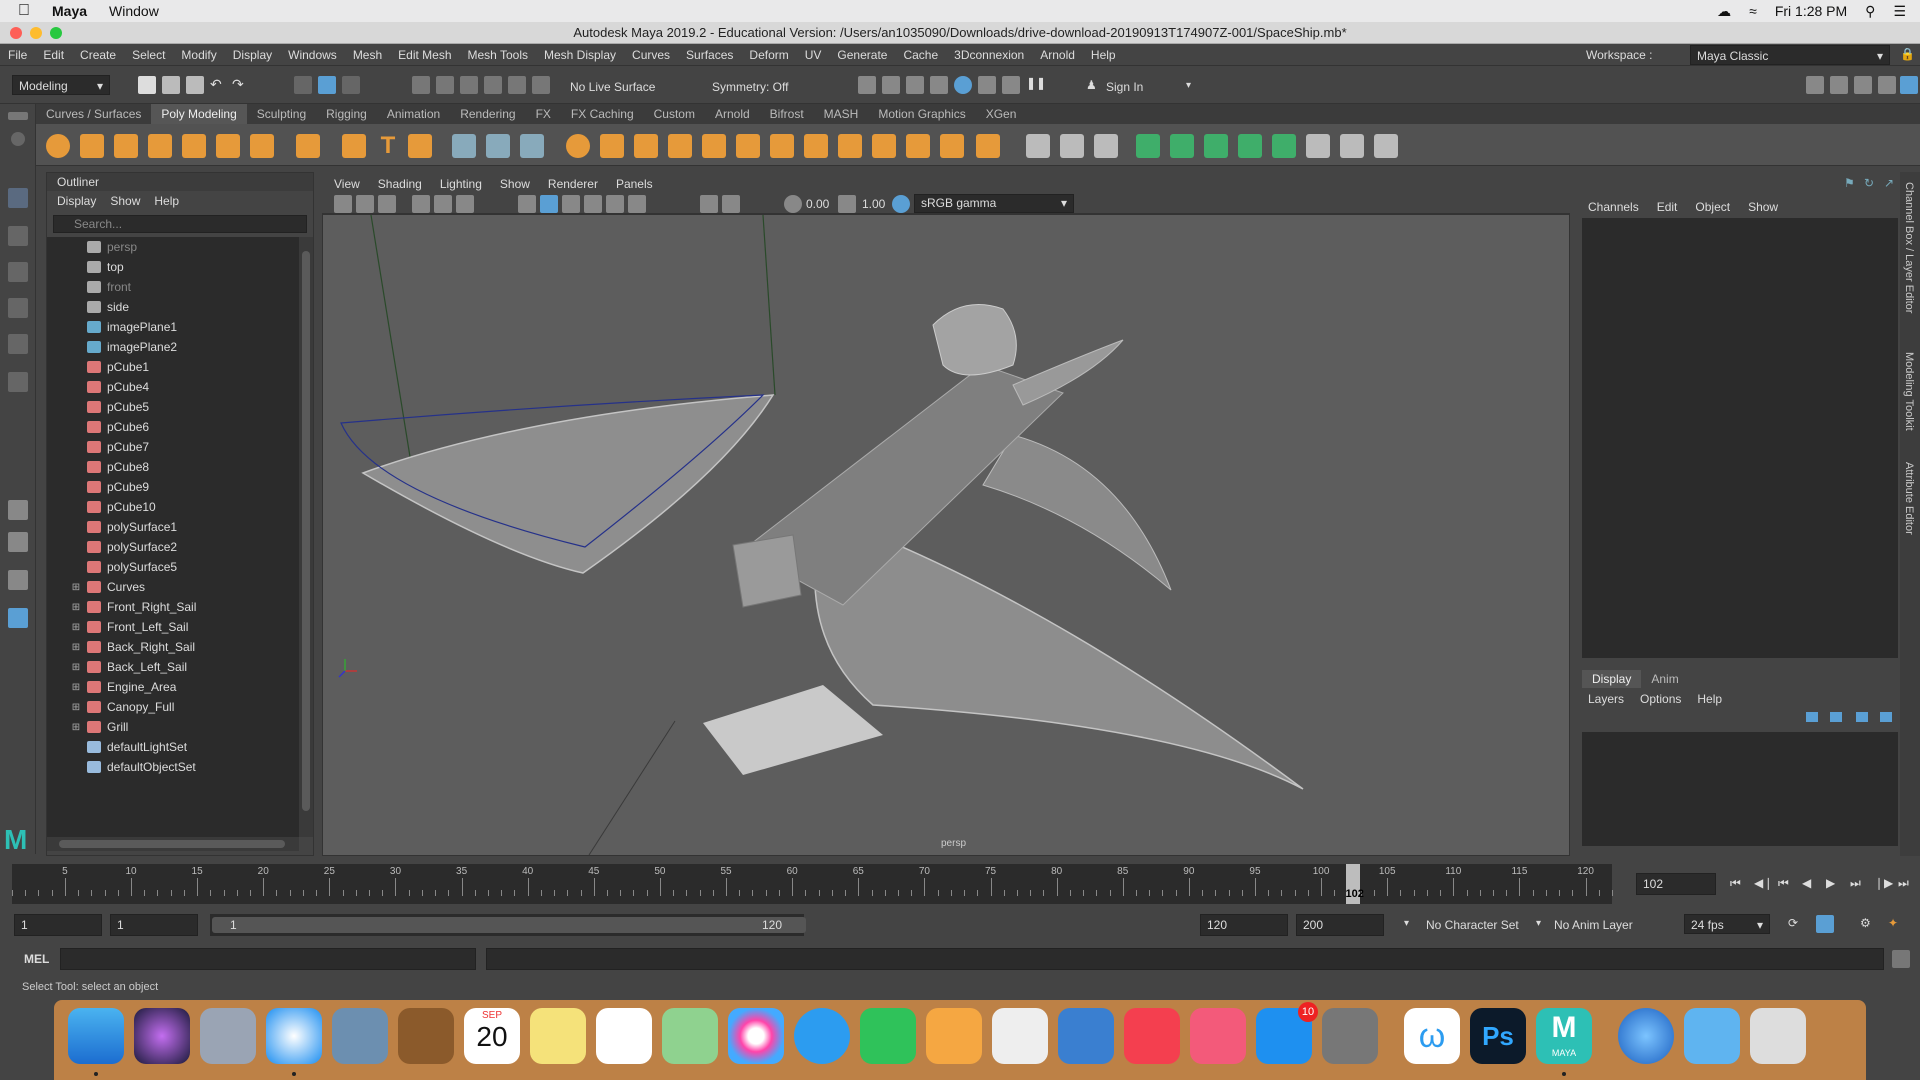 This screenshot has width=1920, height=1080. I want to click on go-to-end-icon: ⏭, so click(1903, 883).